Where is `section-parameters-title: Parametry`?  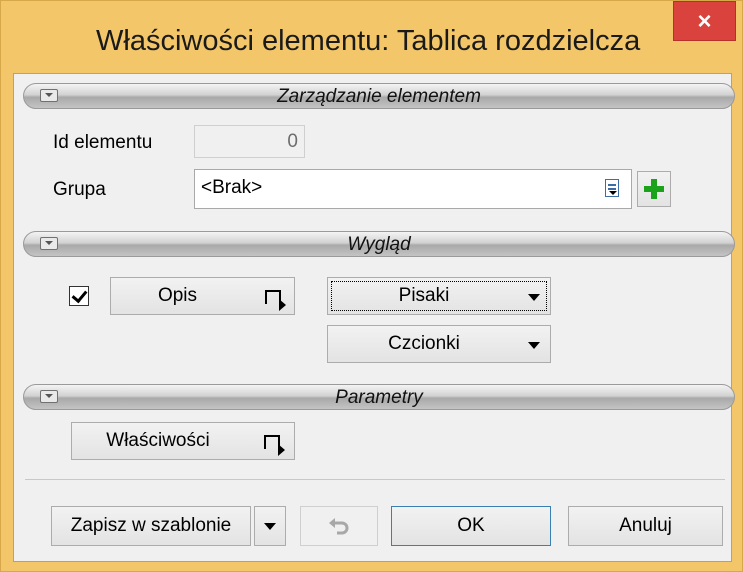
section-parameters-title: Parametry is located at coordinates (379, 397).